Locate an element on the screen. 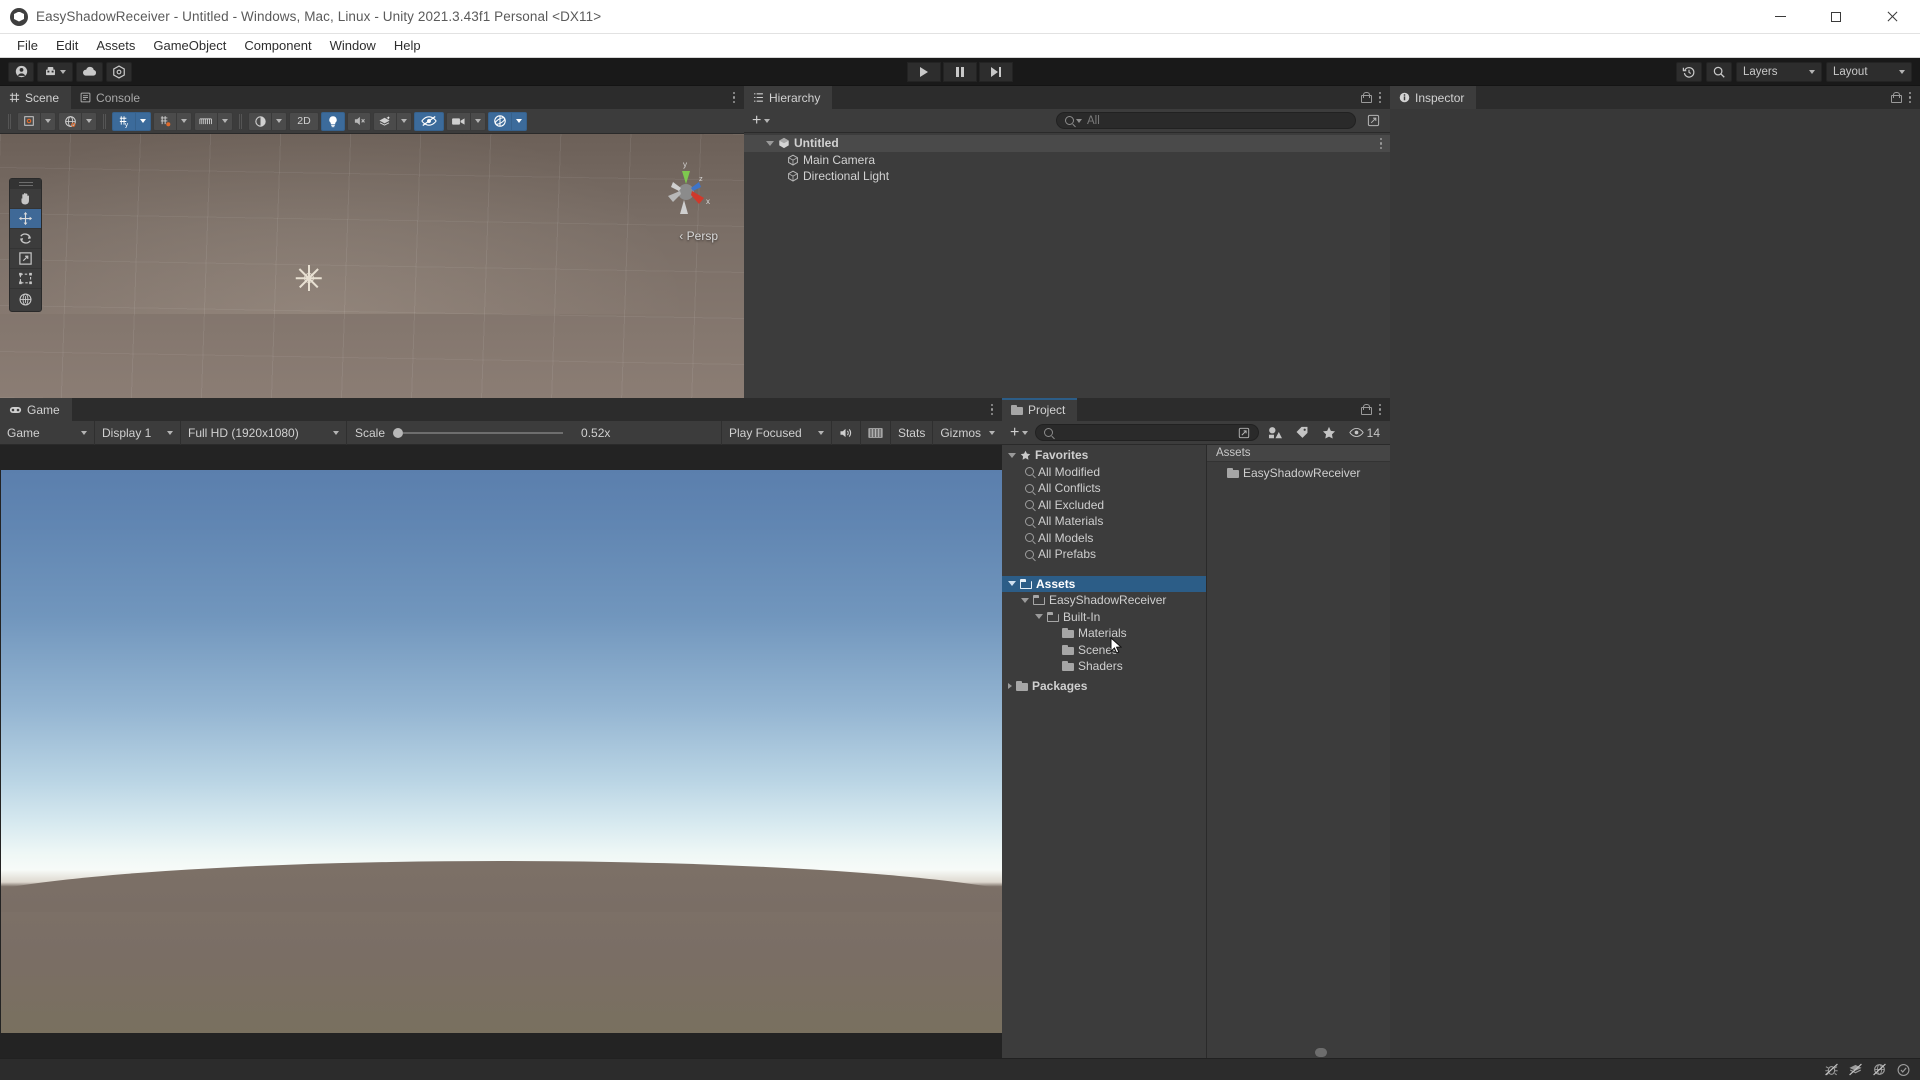  scene-lighting-toggle is located at coordinates (333, 121).